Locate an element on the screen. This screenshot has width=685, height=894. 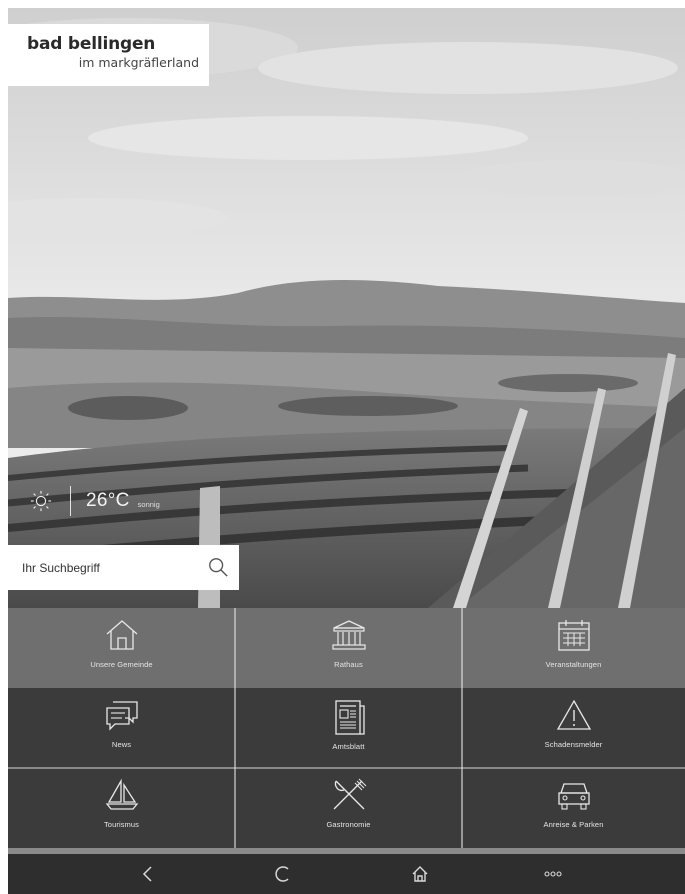
more-dots-icon is located at coordinates (553, 874).